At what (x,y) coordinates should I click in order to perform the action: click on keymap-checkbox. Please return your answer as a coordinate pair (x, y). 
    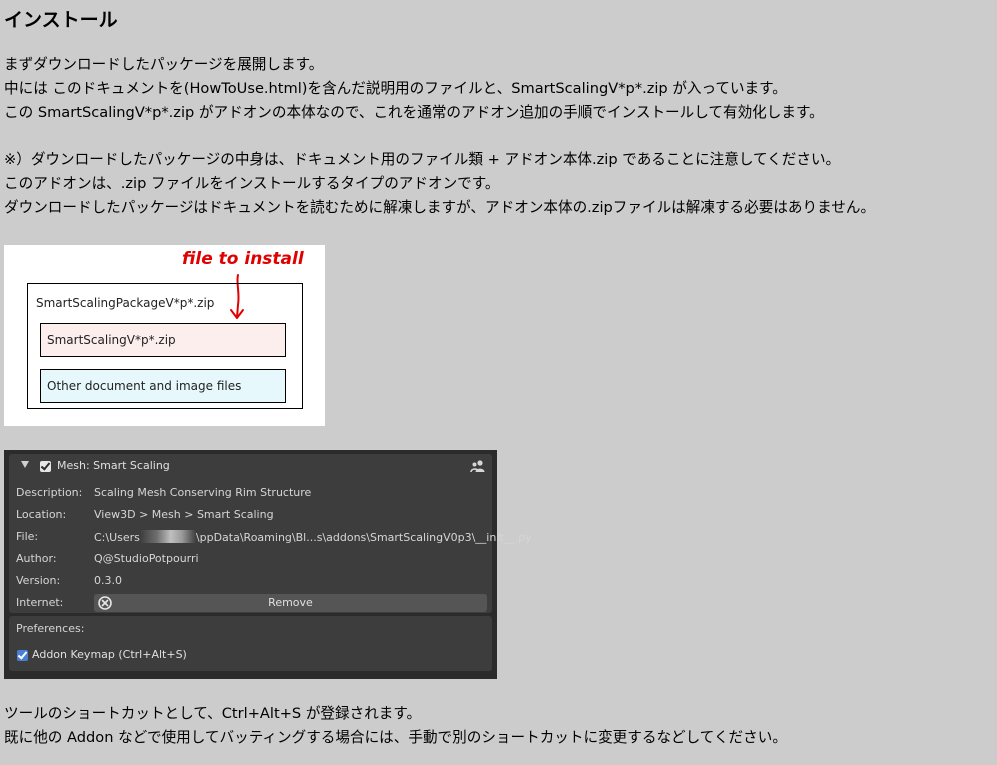
    Looking at the image, I should click on (22, 655).